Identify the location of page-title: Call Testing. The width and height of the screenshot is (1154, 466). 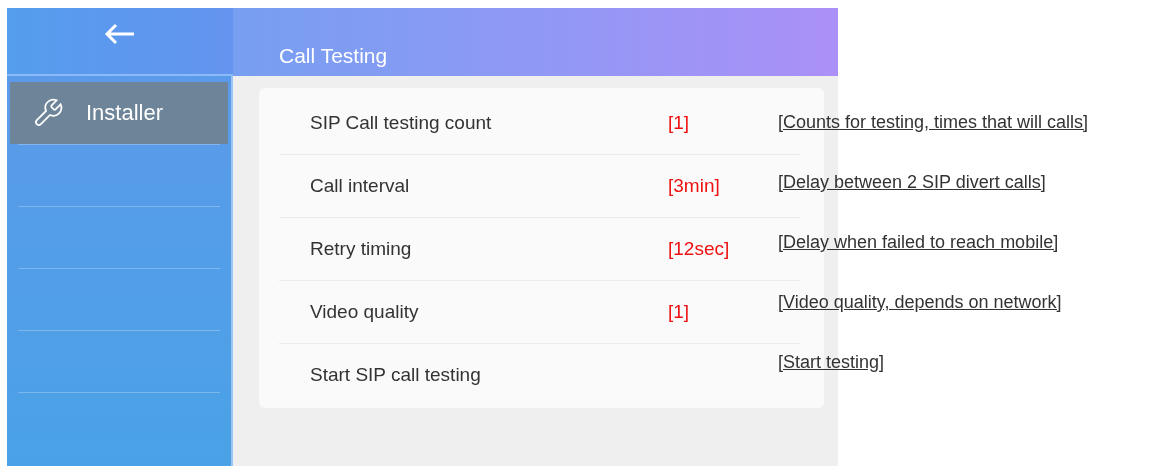
(333, 56).